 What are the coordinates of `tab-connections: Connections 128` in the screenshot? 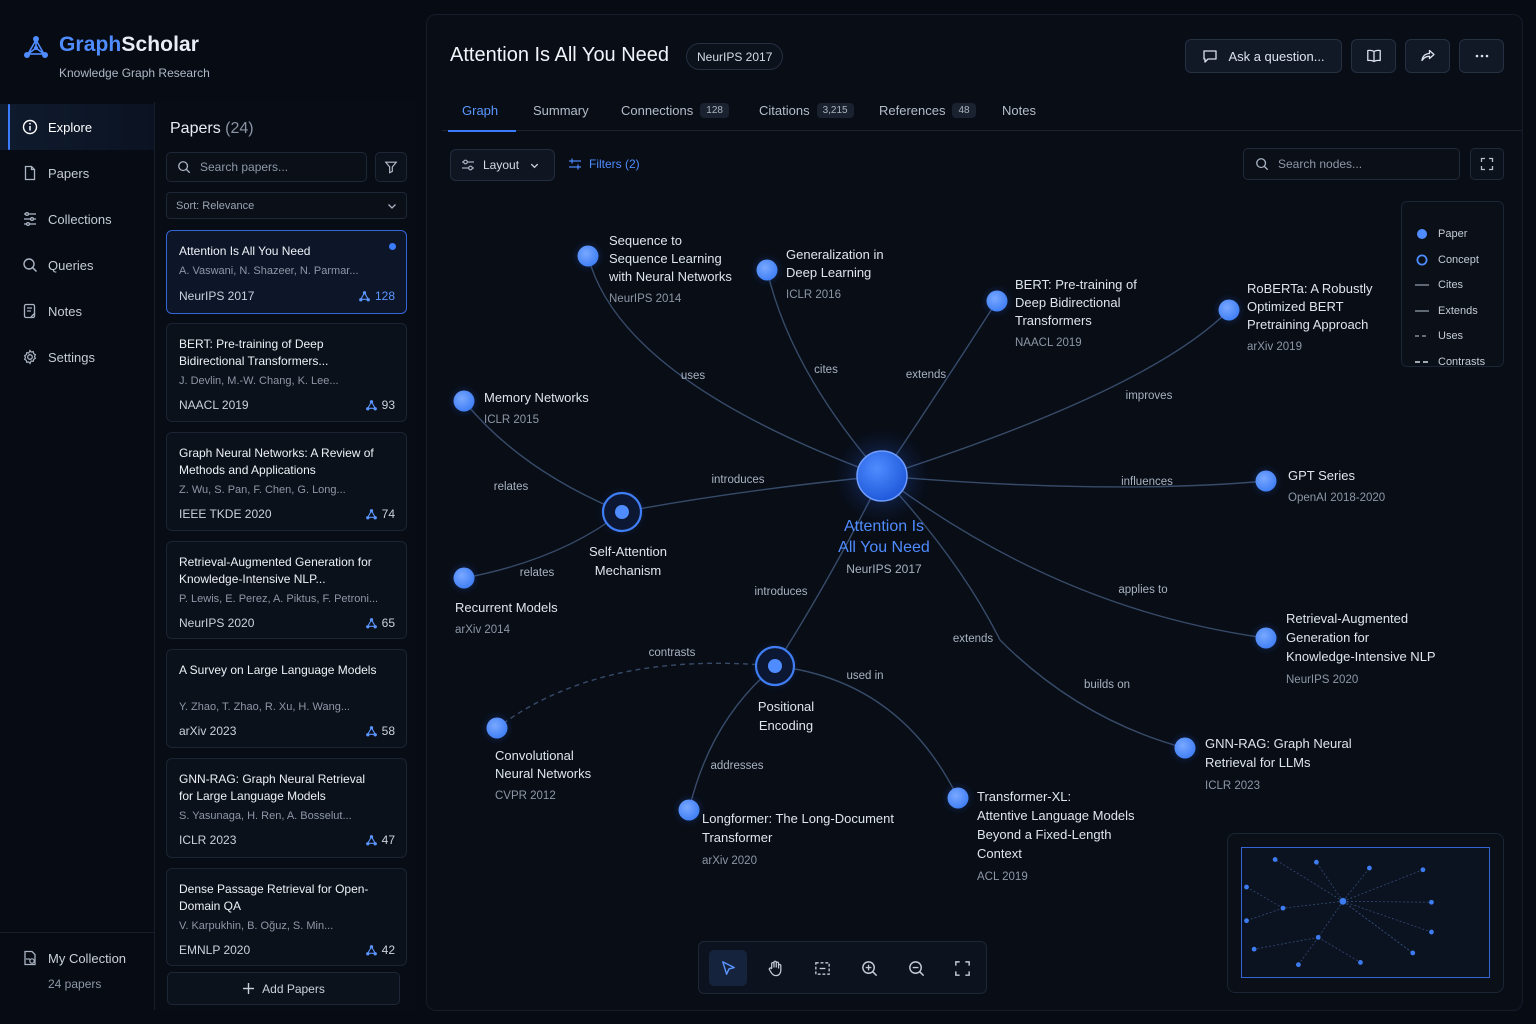 It's located at (675, 110).